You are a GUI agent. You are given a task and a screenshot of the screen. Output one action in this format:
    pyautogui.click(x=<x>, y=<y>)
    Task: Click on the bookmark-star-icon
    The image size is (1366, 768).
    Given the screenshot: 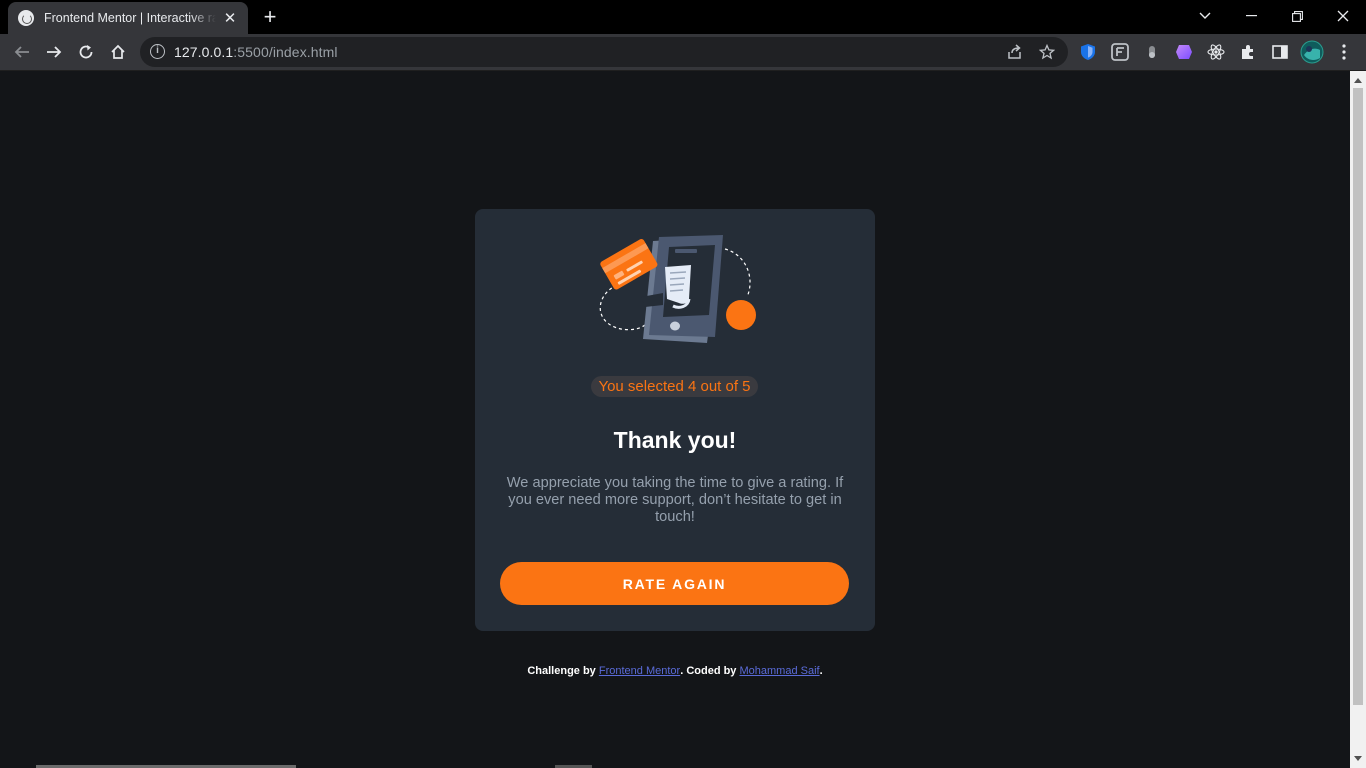 What is the action you would take?
    pyautogui.click(x=1047, y=52)
    